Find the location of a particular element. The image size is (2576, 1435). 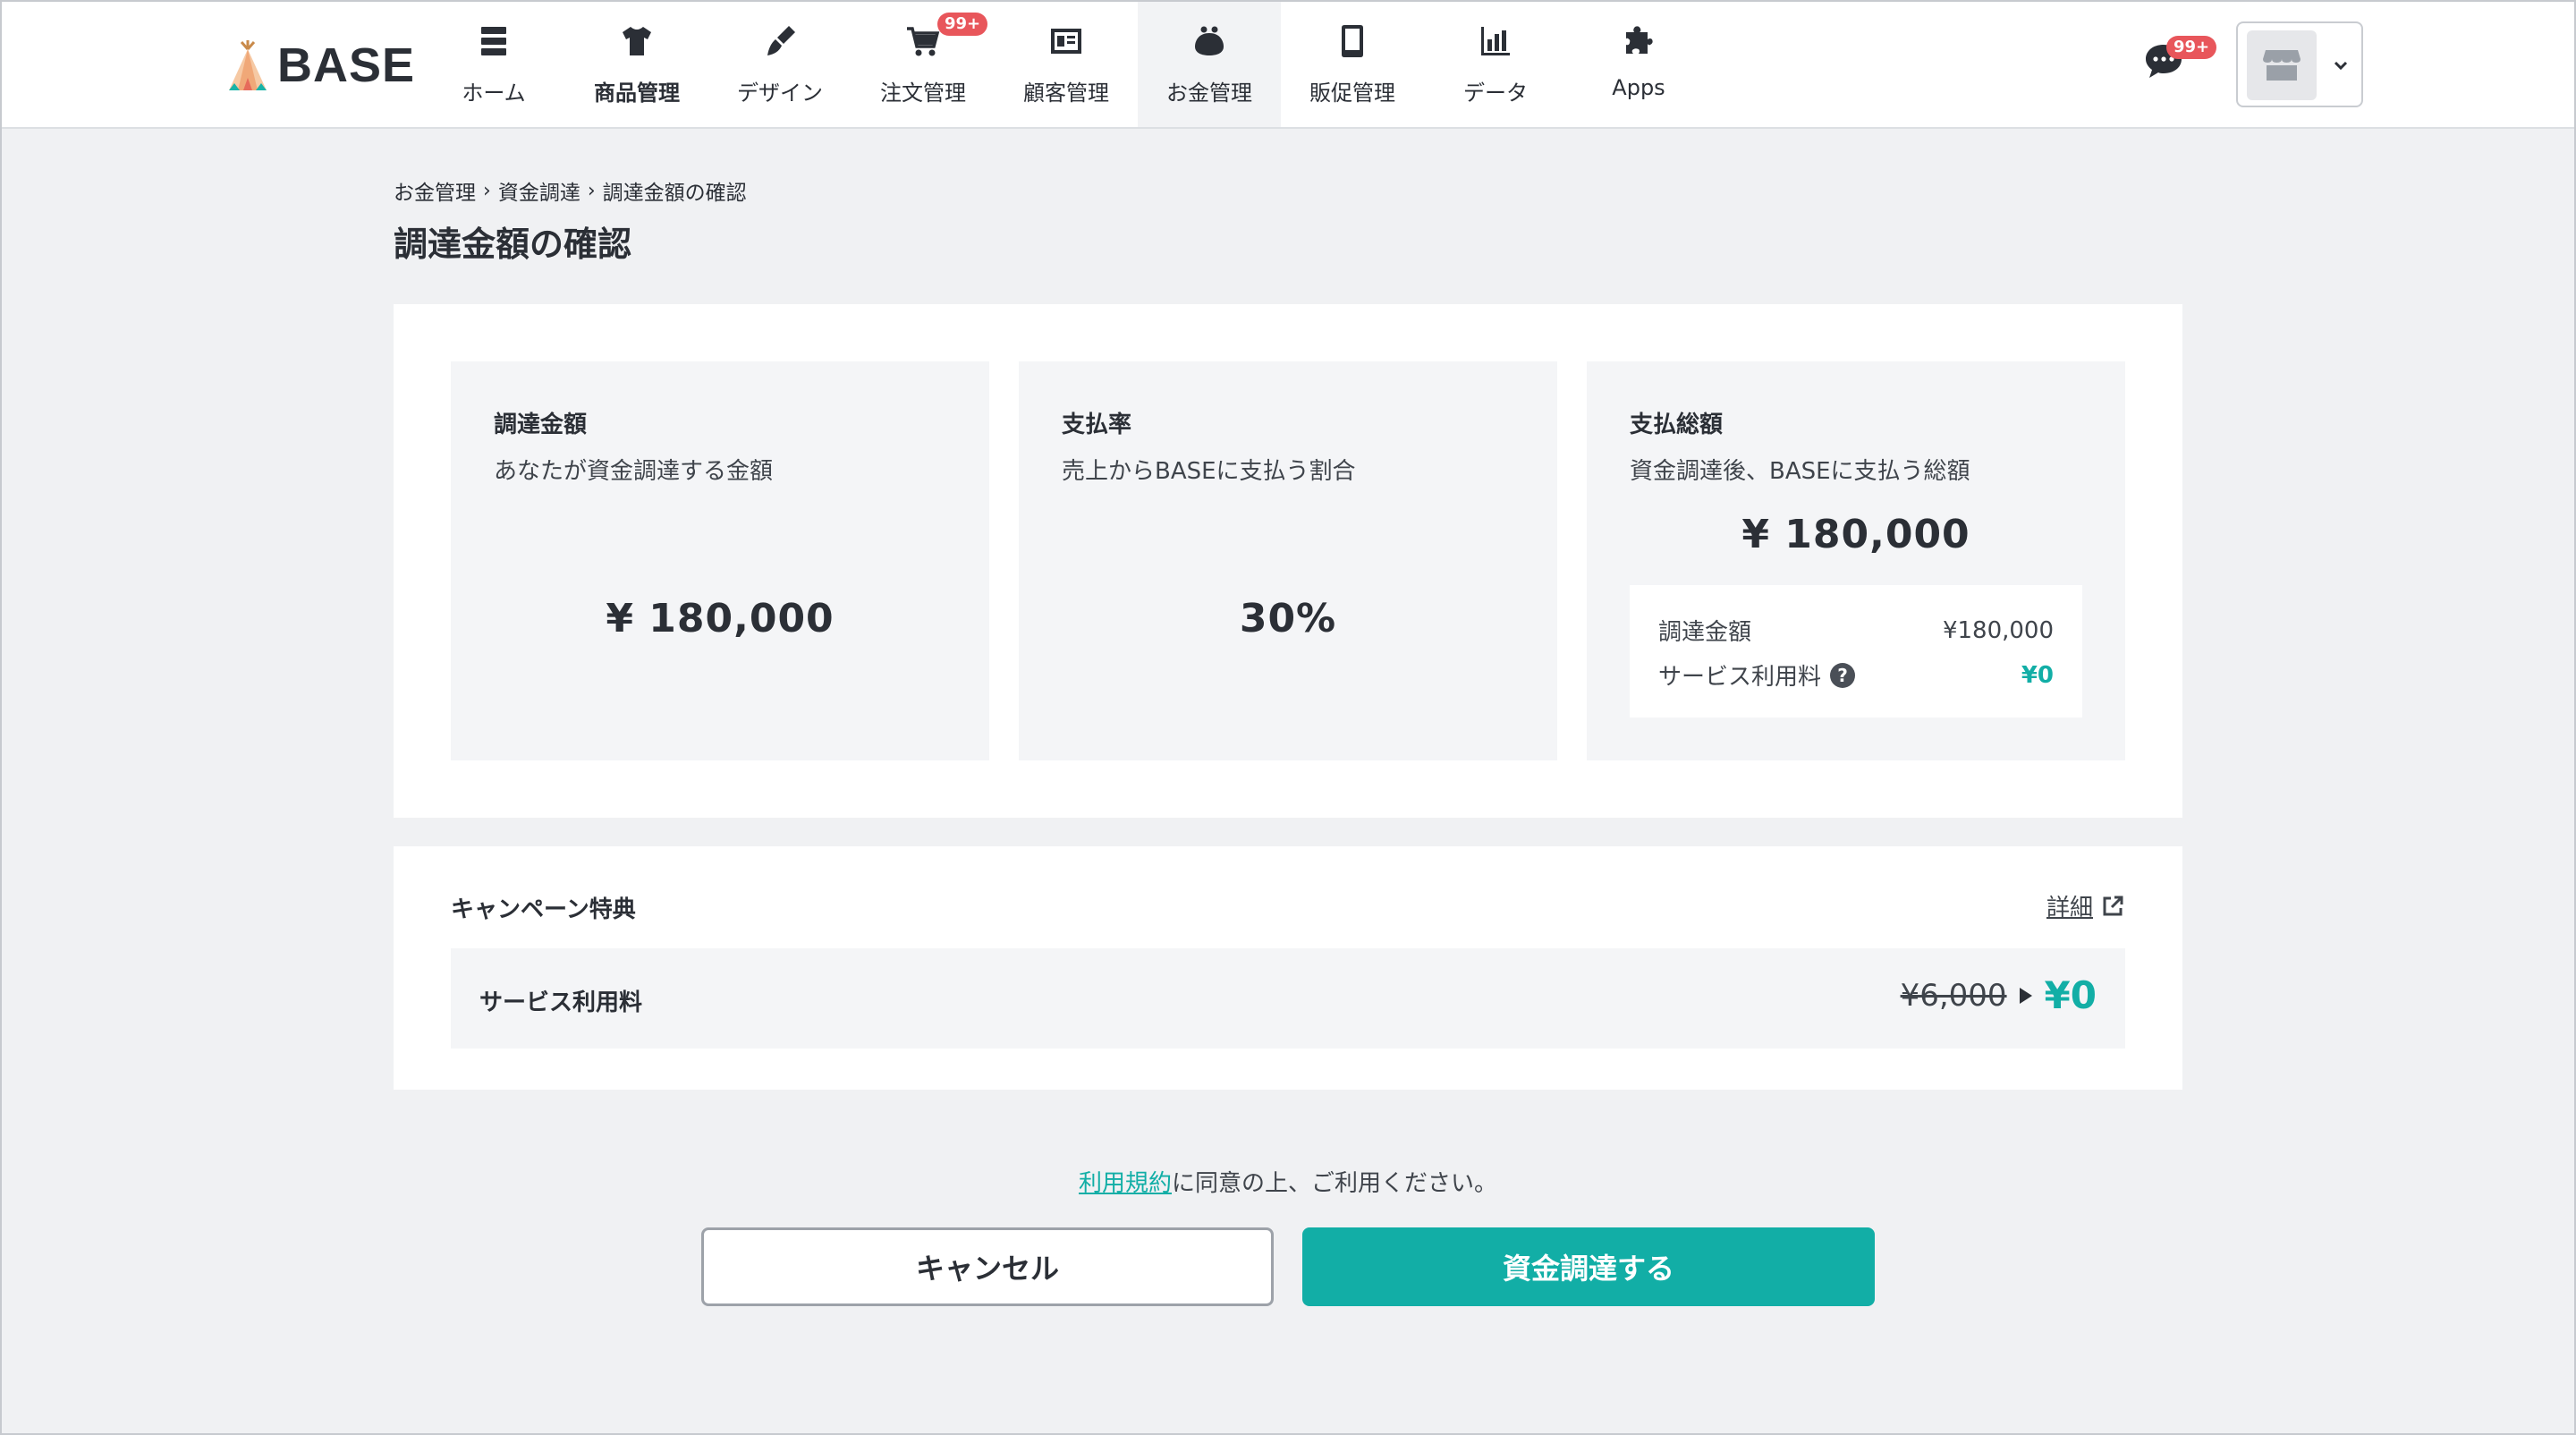

nav-item-orders: 注文管理 99+ is located at coordinates (923, 63).